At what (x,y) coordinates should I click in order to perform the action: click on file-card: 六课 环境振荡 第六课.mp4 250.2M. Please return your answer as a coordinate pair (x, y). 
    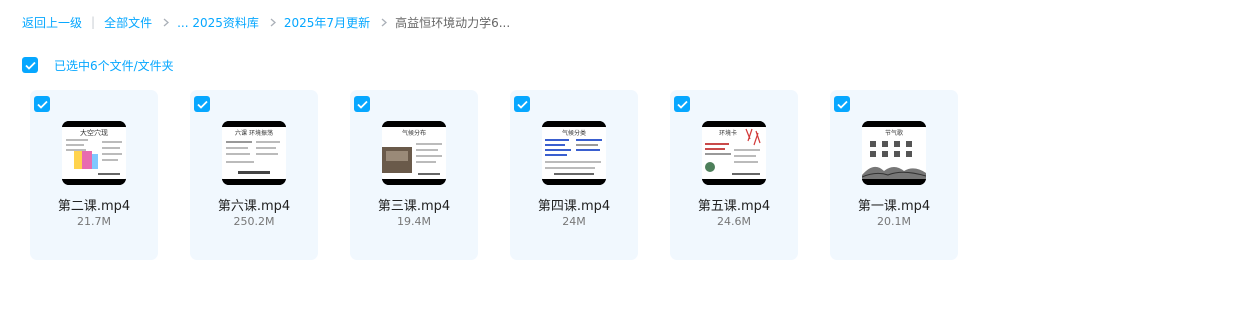
    Looking at the image, I should click on (254, 175).